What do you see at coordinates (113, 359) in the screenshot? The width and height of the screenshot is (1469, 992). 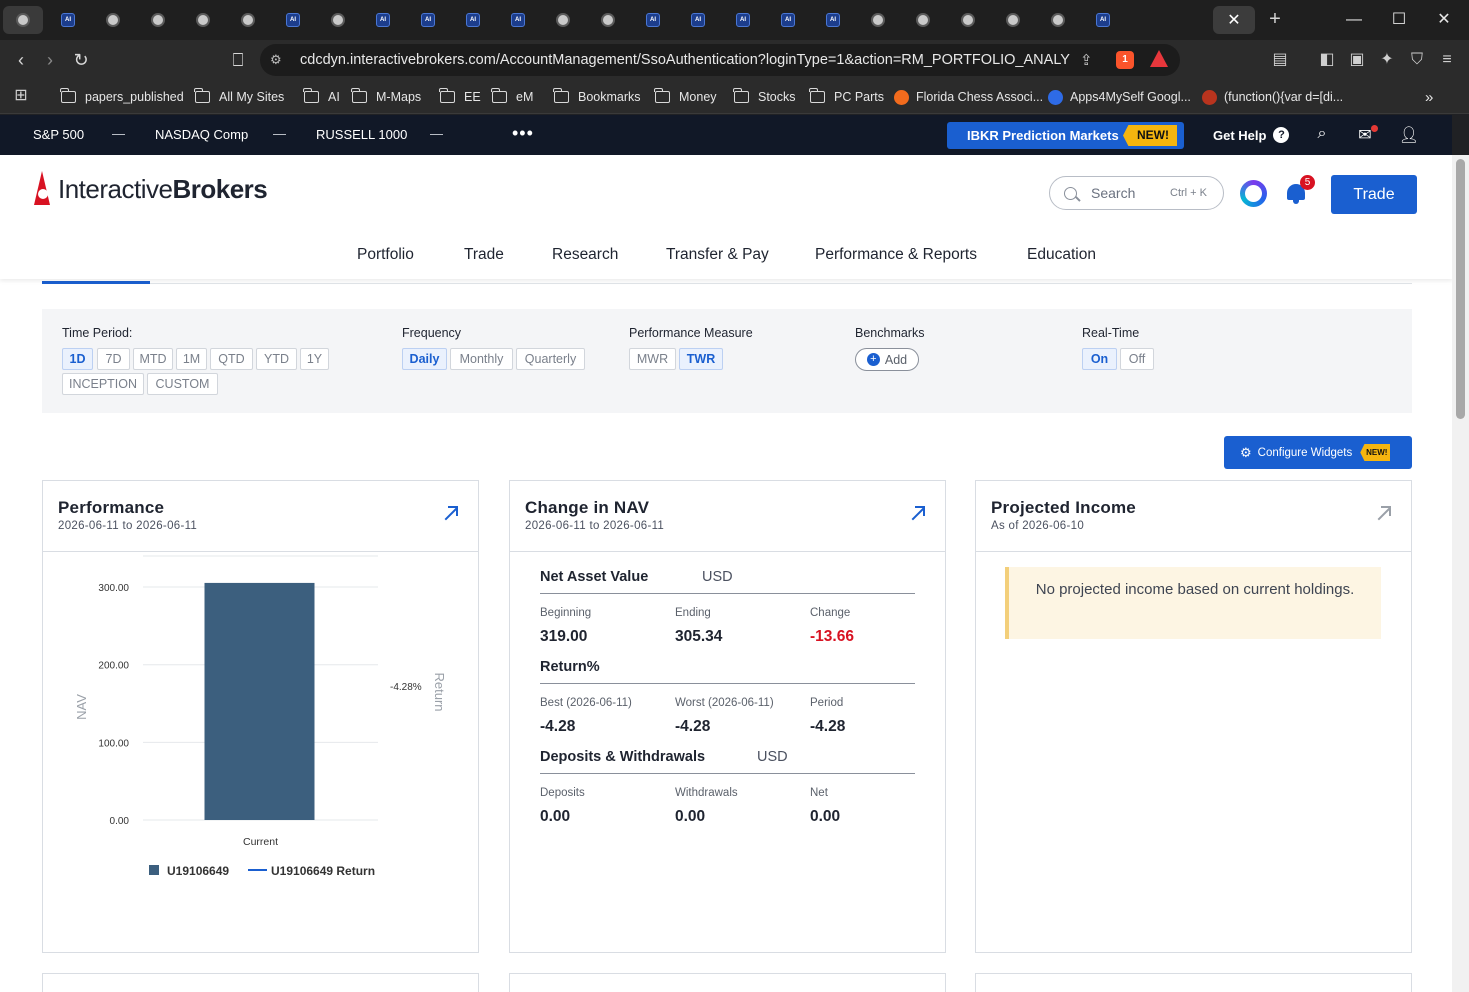 I see `time-period-7d: 7D` at bounding box center [113, 359].